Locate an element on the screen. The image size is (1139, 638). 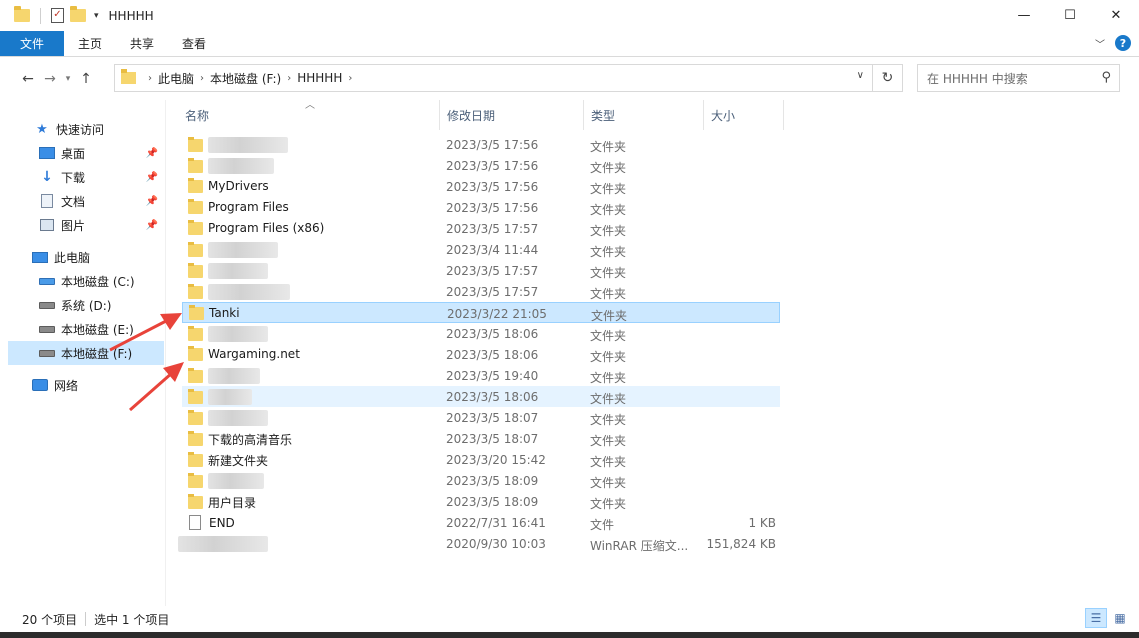
selected-count: 选中 1 个项目 is located at coordinates (132, 619).